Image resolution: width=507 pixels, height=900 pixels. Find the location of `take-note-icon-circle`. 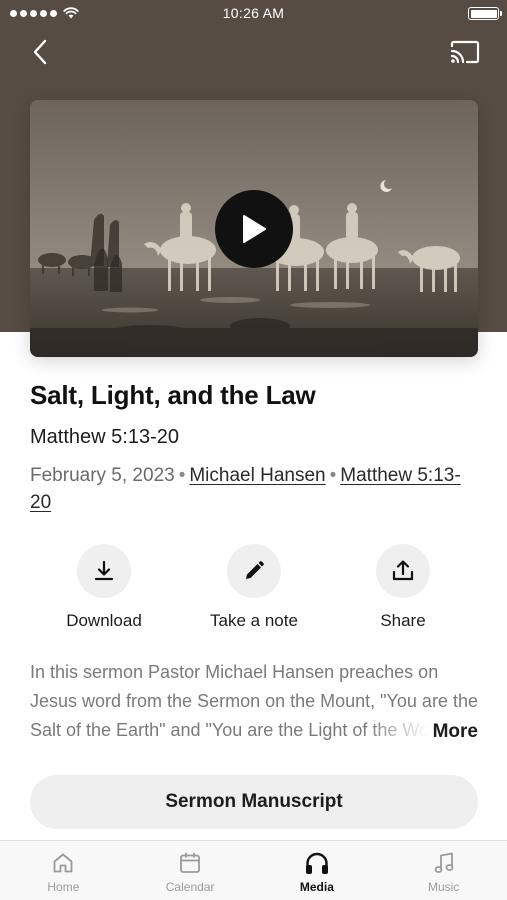

take-note-icon-circle is located at coordinates (254, 571).